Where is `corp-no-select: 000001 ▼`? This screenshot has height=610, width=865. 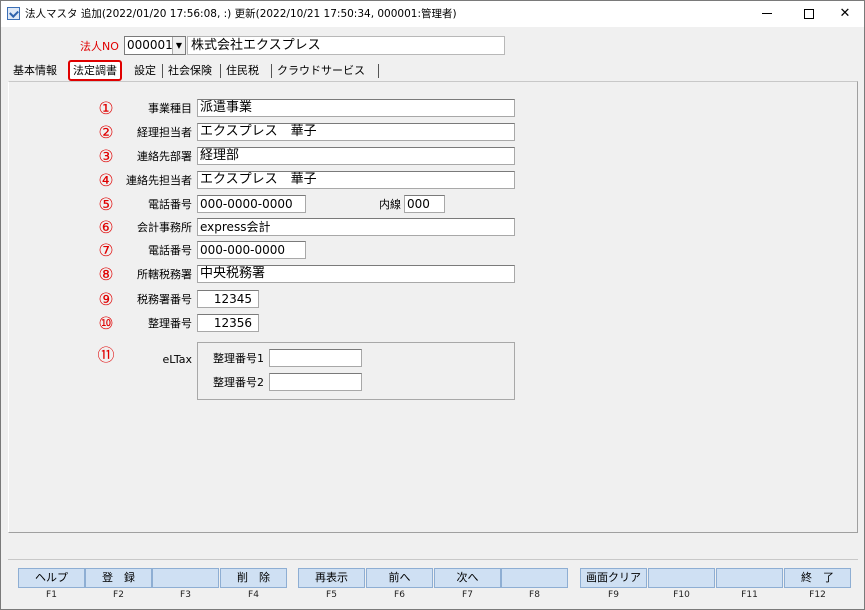
corp-no-select: 000001 ▼ is located at coordinates (155, 45).